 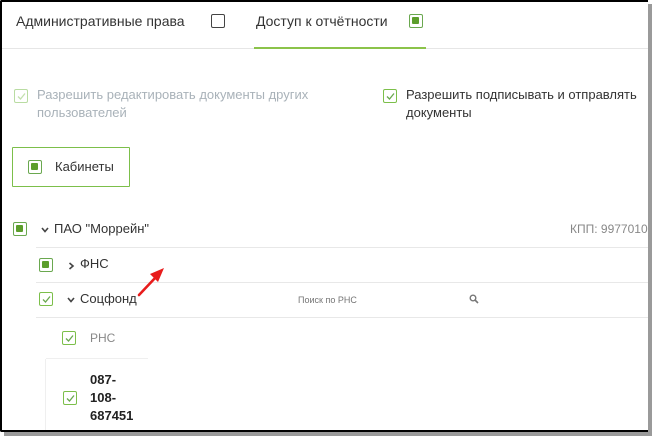 I want to click on frame-shadow-right, so click(x=650, y=220).